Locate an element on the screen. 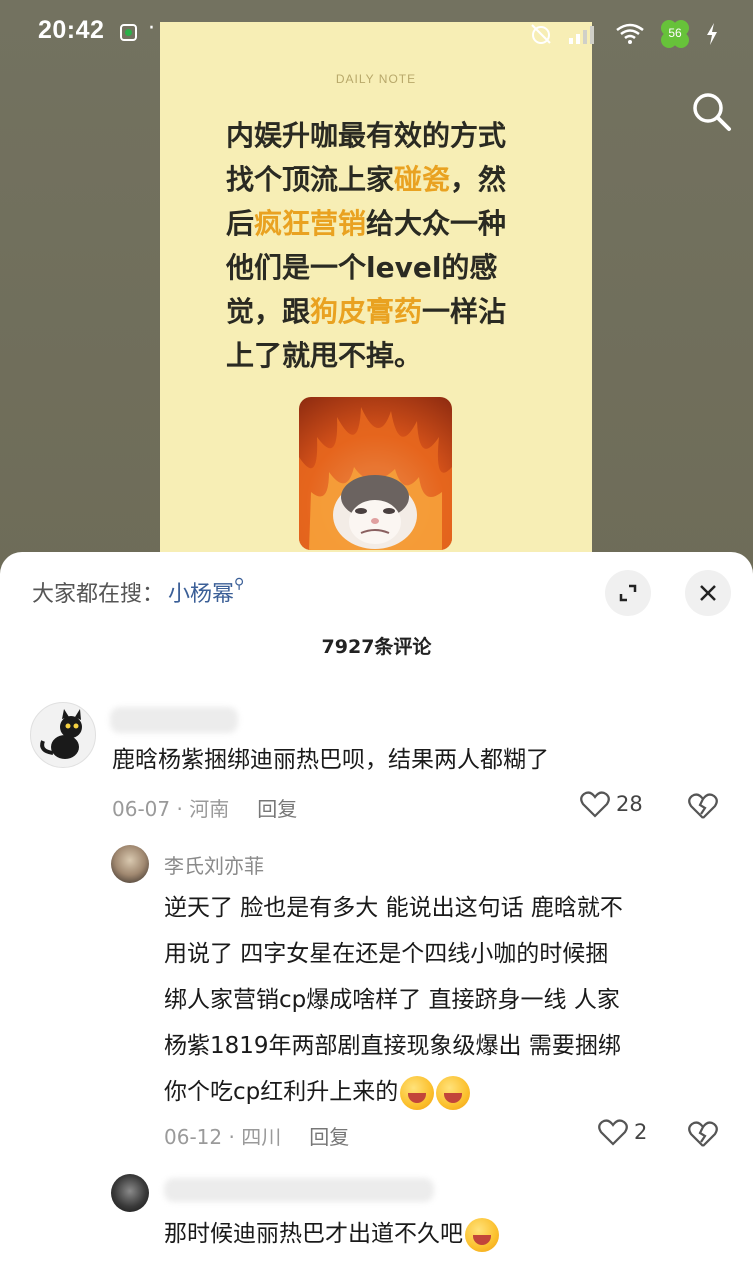  black-cat-icon is located at coordinates (61, 734).